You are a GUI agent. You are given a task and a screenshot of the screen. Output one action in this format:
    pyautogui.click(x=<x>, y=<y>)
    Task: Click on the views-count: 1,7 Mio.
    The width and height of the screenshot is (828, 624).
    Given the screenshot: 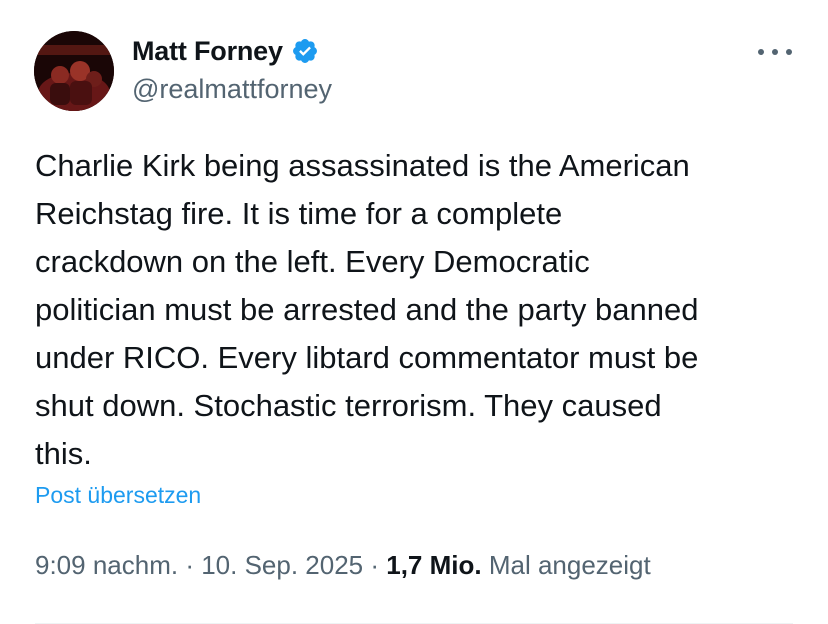 What is the action you would take?
    pyautogui.click(x=434, y=565)
    